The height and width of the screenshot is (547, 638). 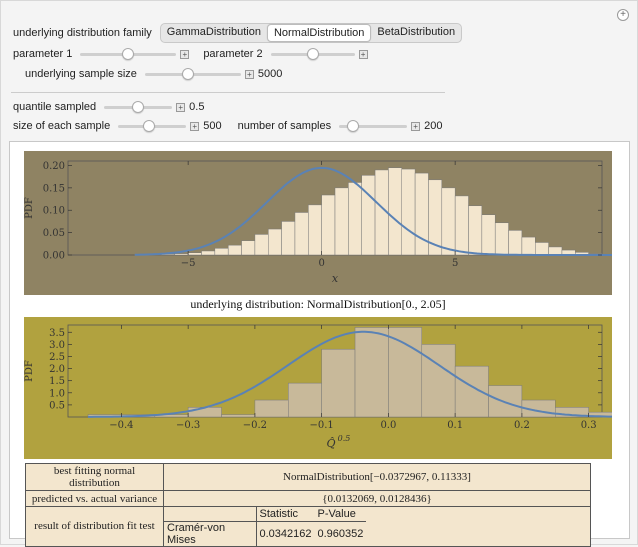 What do you see at coordinates (54, 166) in the screenshot?
I see `y-tick-label: 0.20` at bounding box center [54, 166].